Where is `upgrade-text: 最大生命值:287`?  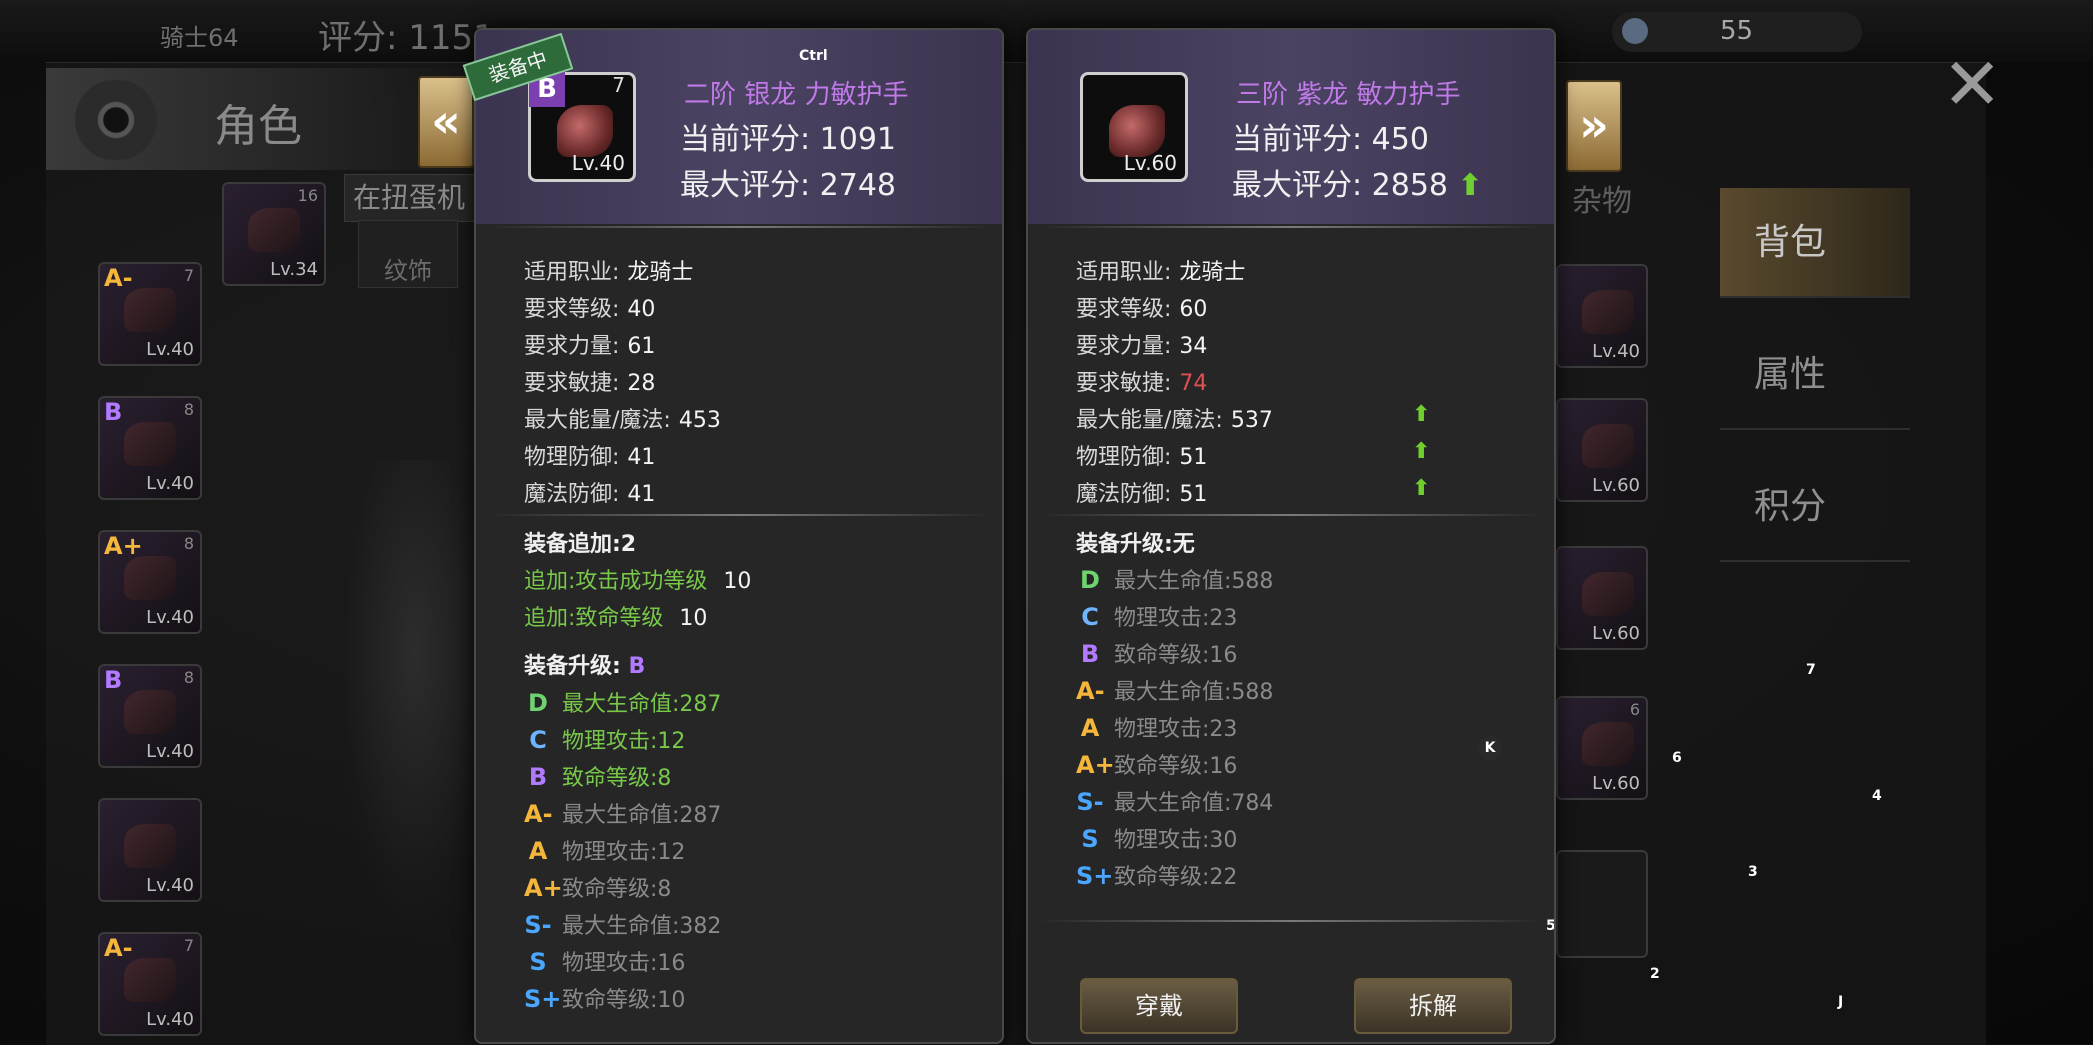
upgrade-text: 最大生命值:287 is located at coordinates (642, 815).